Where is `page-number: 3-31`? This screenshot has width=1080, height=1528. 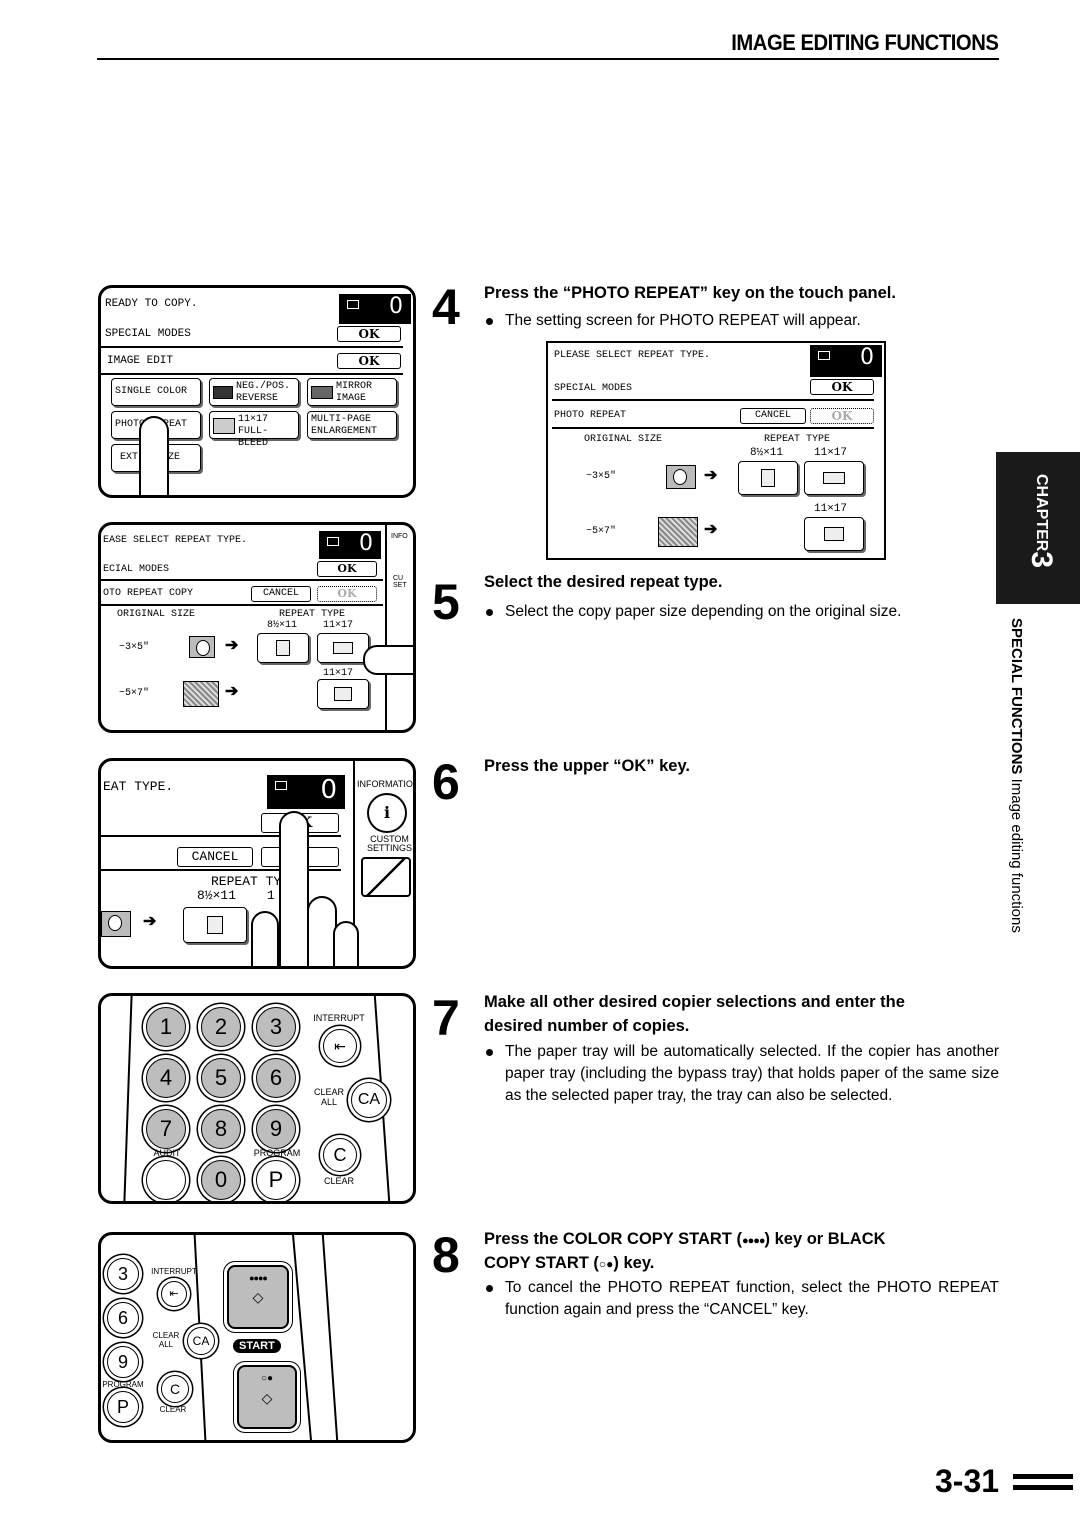
page-number: 3-31 is located at coordinates (967, 1481).